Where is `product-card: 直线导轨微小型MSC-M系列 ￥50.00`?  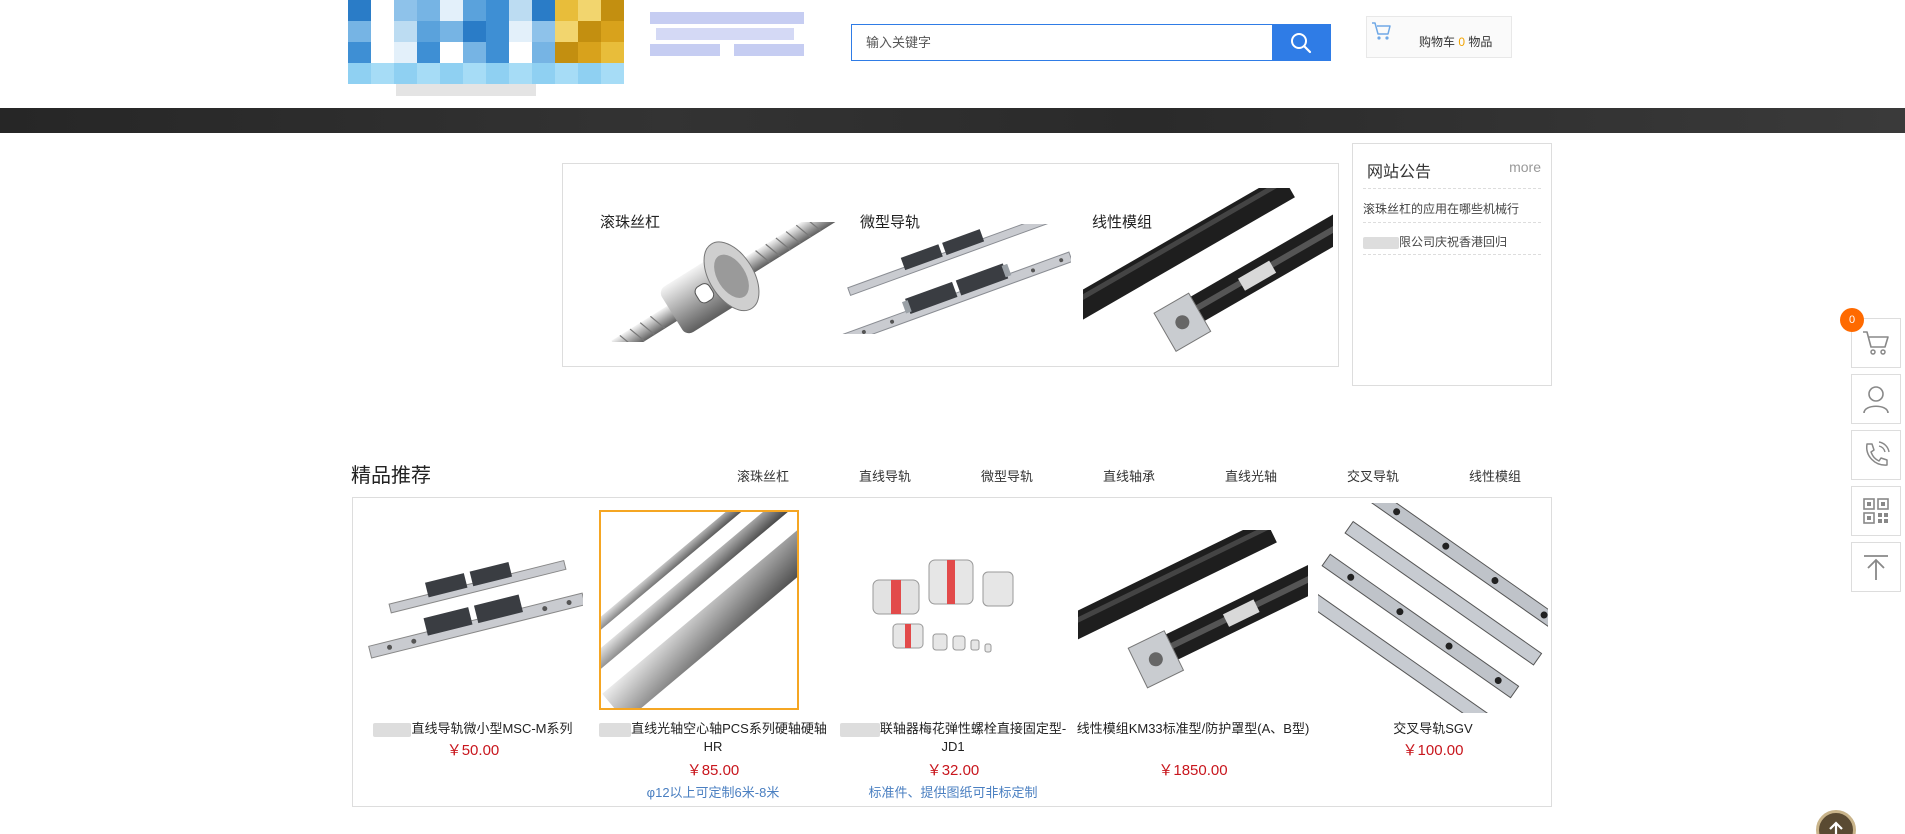 product-card: 直线导轨微小型MSC-M系列 ￥50.00 is located at coordinates (473, 652).